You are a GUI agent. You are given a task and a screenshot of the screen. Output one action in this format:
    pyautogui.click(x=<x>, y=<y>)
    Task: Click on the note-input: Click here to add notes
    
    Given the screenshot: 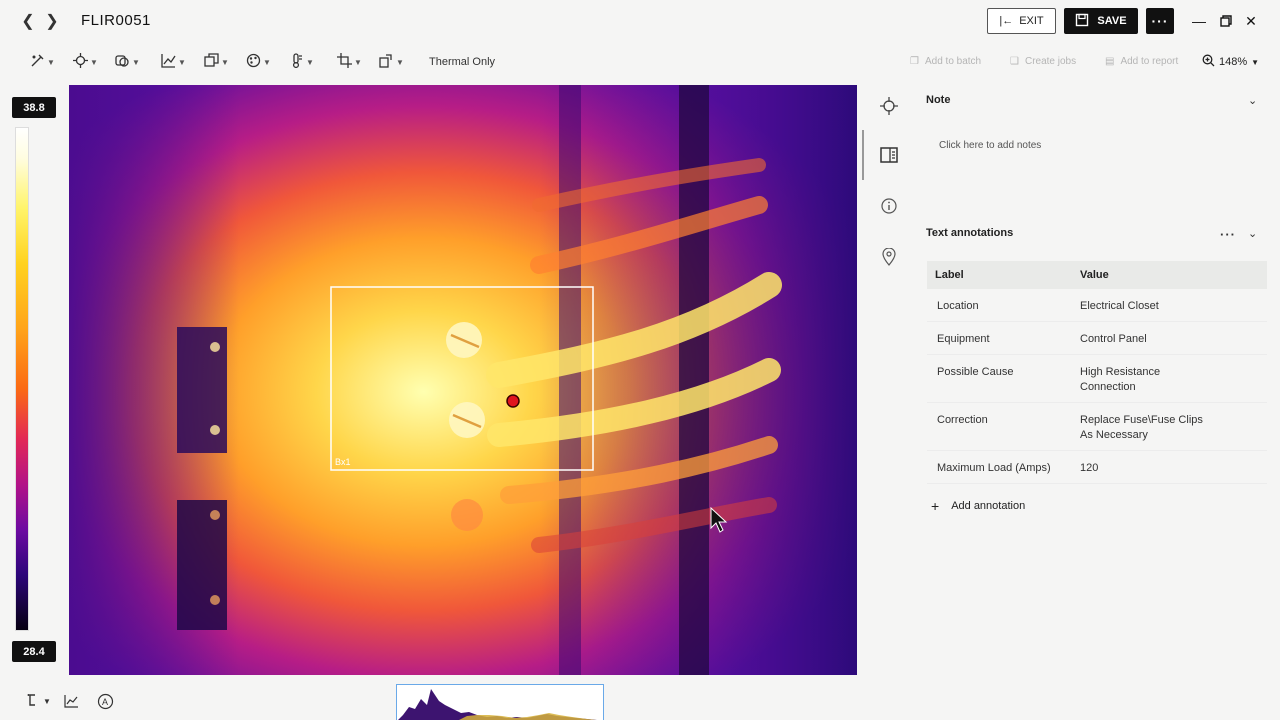 What is the action you would take?
    pyautogui.click(x=990, y=145)
    